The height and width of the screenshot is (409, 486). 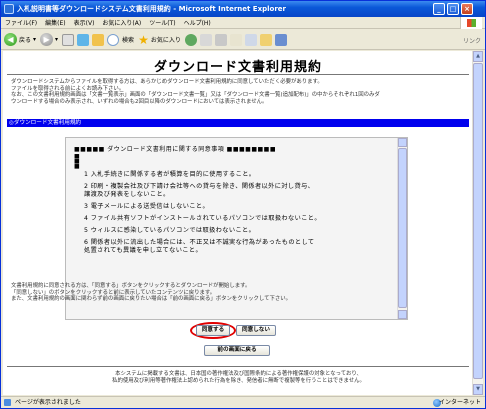 What do you see at coordinates (478, 56) in the screenshot?
I see `scroll-up-icon: ▲` at bounding box center [478, 56].